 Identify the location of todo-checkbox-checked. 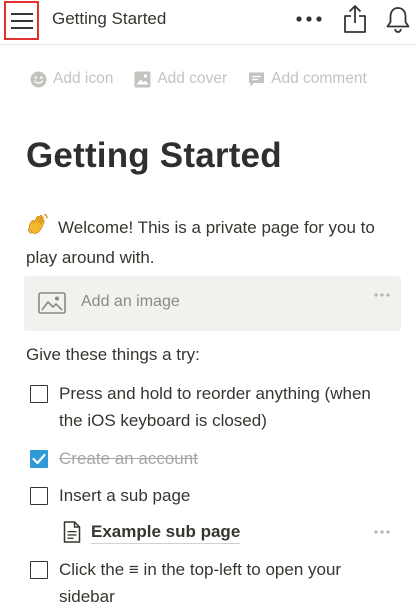
(39, 459).